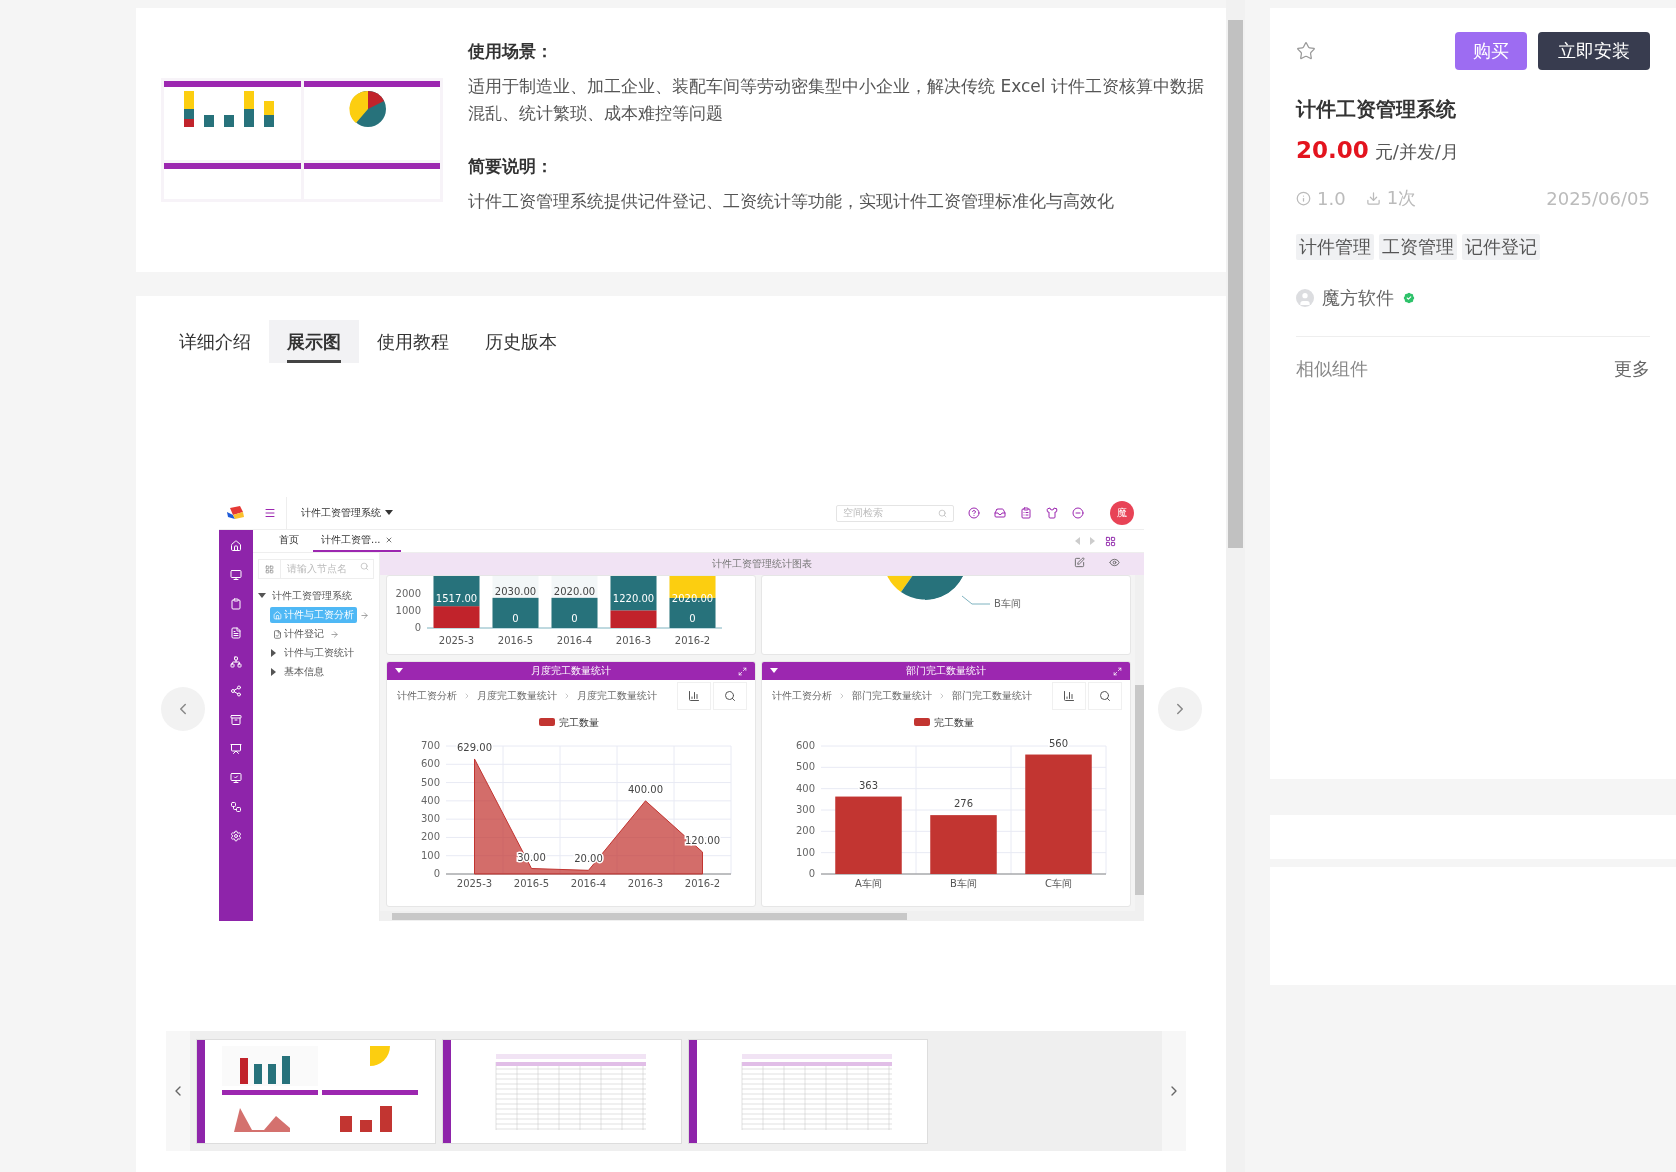 This screenshot has width=1676, height=1172. Describe the element at coordinates (1077, 541) in the screenshot. I see `left-caret-icon` at that location.